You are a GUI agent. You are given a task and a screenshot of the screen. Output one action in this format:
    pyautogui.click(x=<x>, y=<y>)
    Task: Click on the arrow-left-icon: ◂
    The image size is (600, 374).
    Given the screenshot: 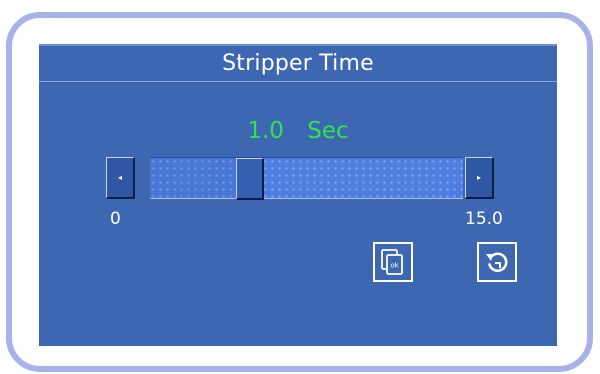 What is the action you would take?
    pyautogui.click(x=119, y=177)
    